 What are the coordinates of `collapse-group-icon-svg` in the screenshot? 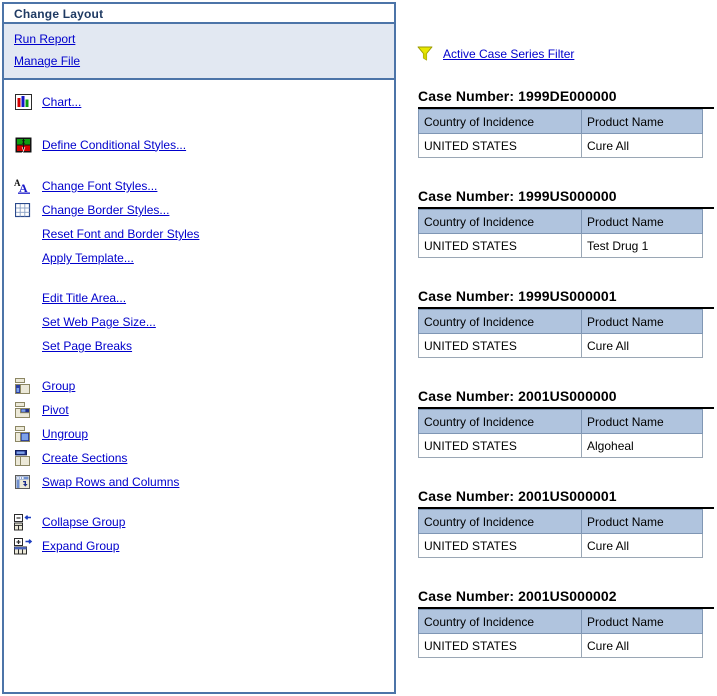 It's located at (22, 521).